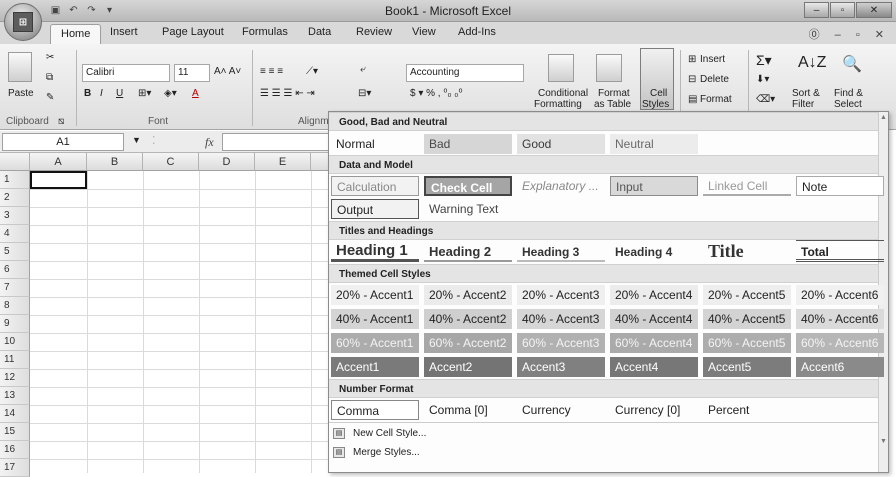 Image resolution: width=896 pixels, height=477 pixels. Describe the element at coordinates (840, 295) in the screenshot. I see `style-20-accent6: 20% - Accent6` at that location.